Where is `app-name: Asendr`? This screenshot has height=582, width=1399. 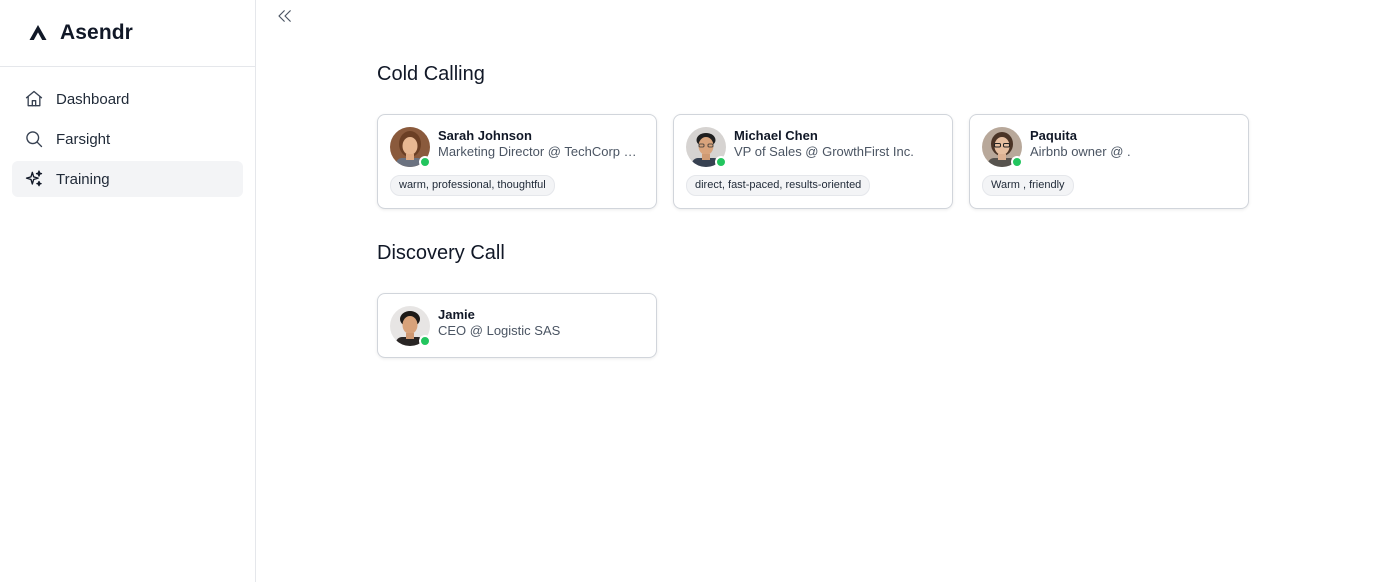
app-name: Asendr is located at coordinates (96, 32).